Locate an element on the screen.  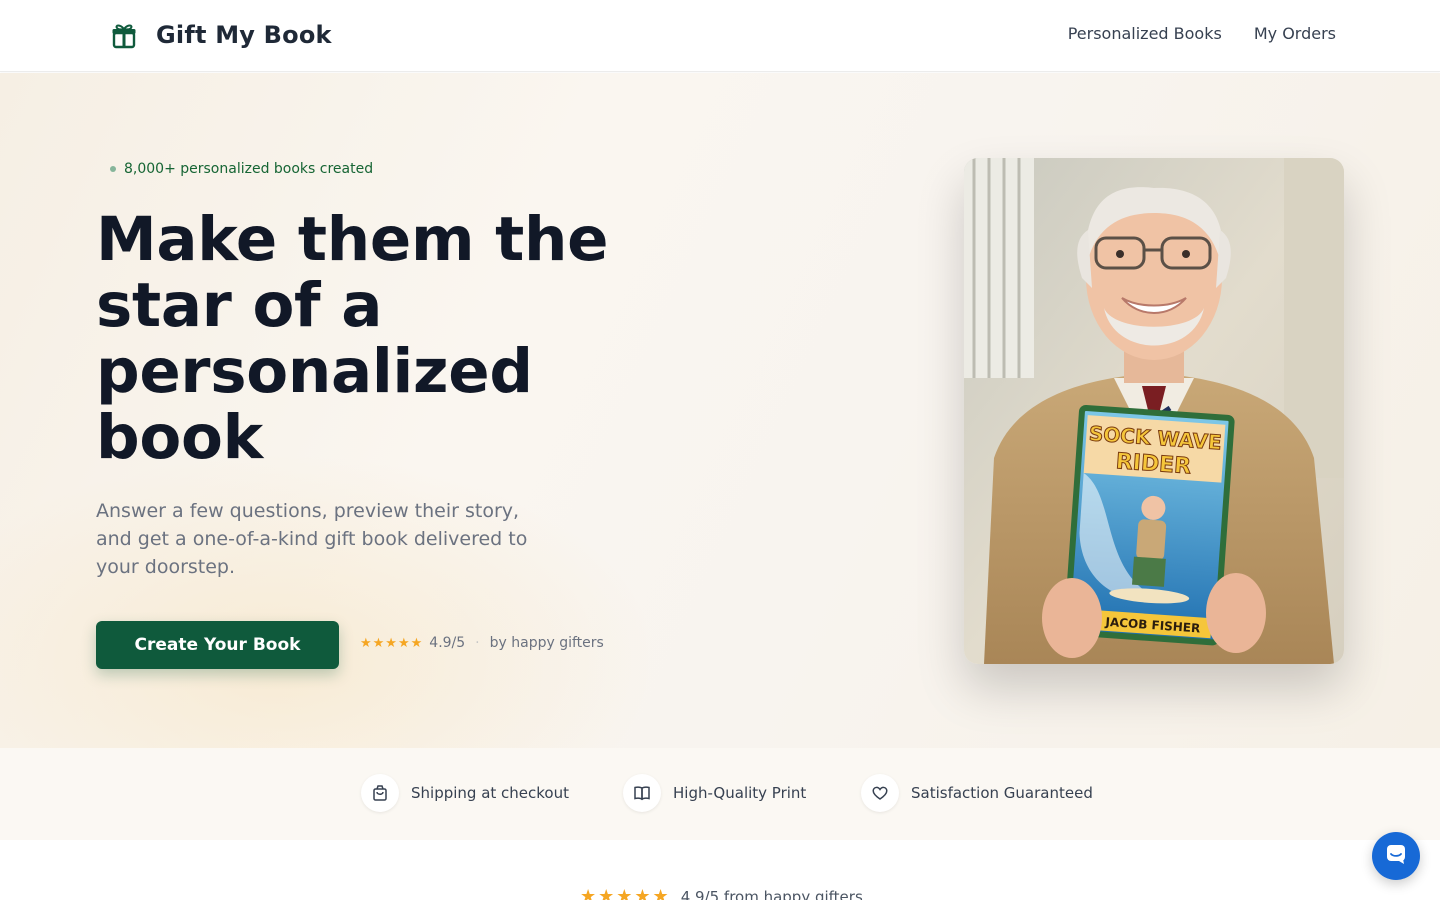
feature-guarantee-label: Satisfaction Guaranteed is located at coordinates (1002, 793).